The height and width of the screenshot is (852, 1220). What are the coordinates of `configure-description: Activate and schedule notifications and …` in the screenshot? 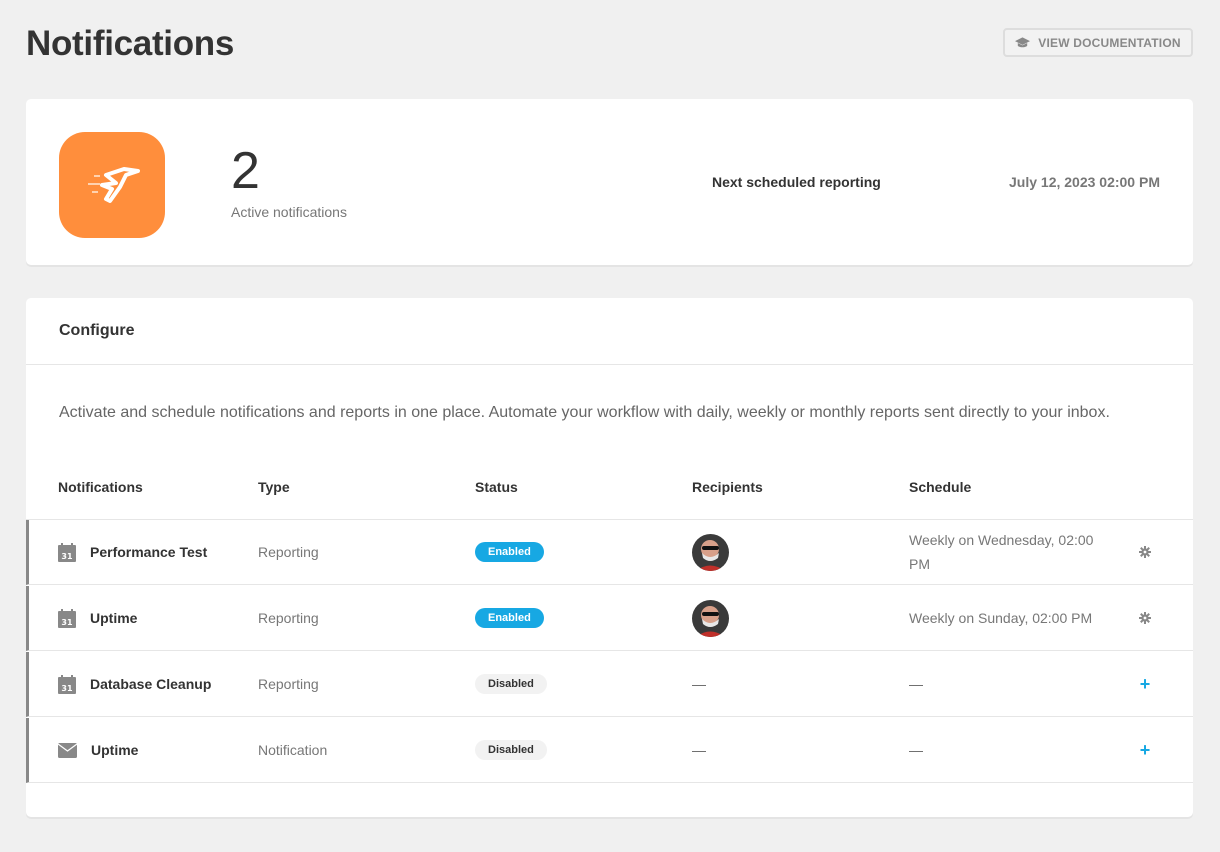 It's located at (584, 412).